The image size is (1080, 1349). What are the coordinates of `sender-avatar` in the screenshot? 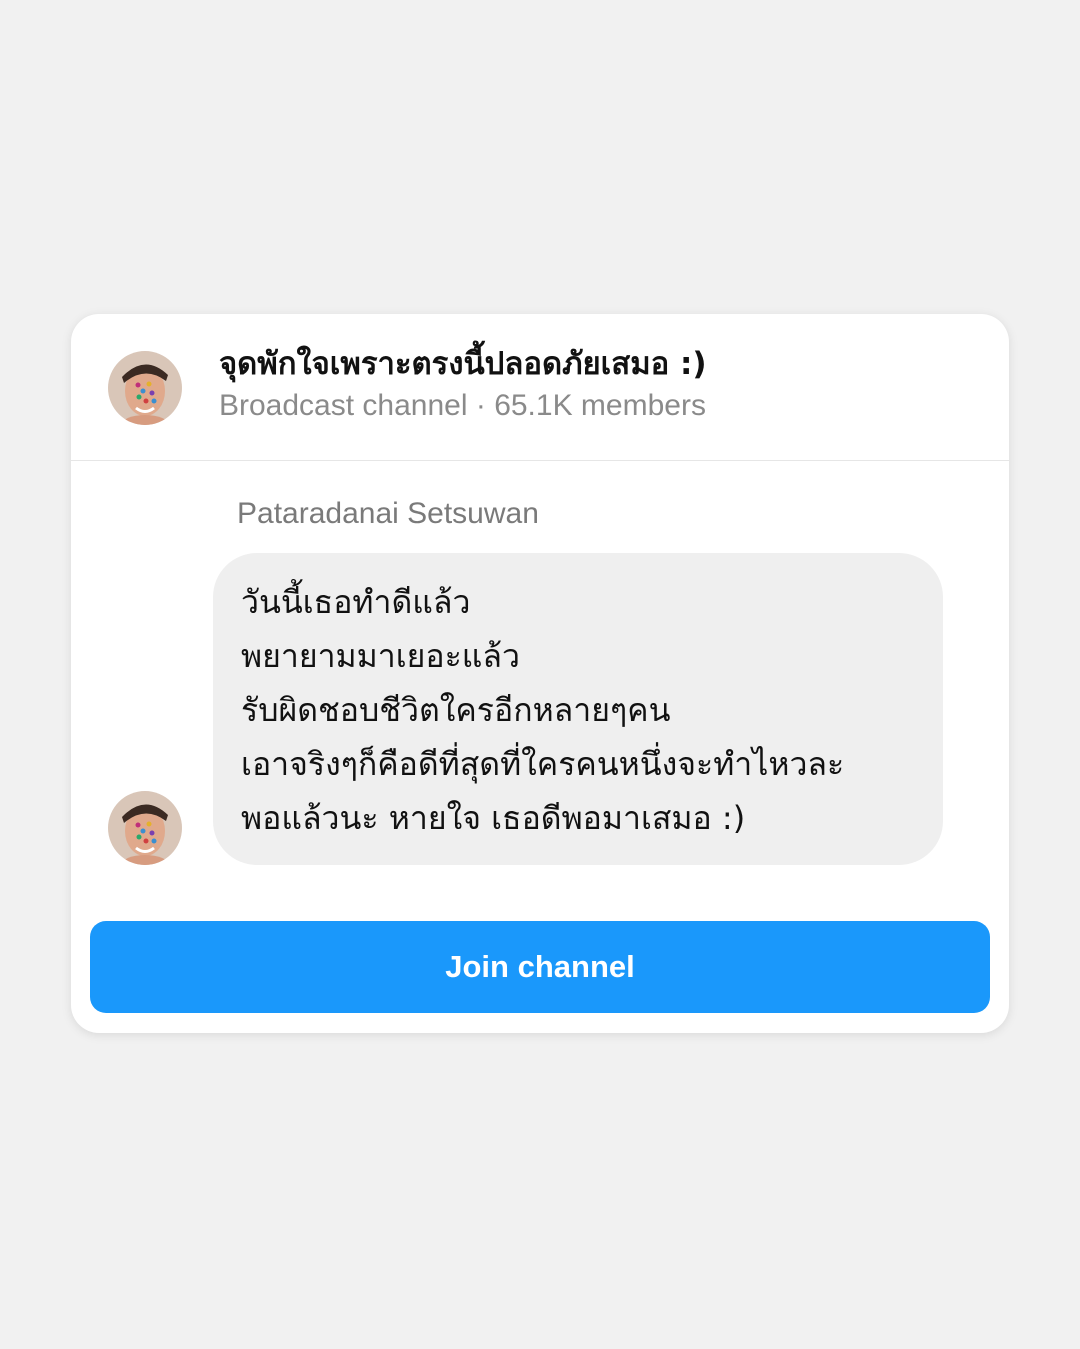 It's located at (145, 828).